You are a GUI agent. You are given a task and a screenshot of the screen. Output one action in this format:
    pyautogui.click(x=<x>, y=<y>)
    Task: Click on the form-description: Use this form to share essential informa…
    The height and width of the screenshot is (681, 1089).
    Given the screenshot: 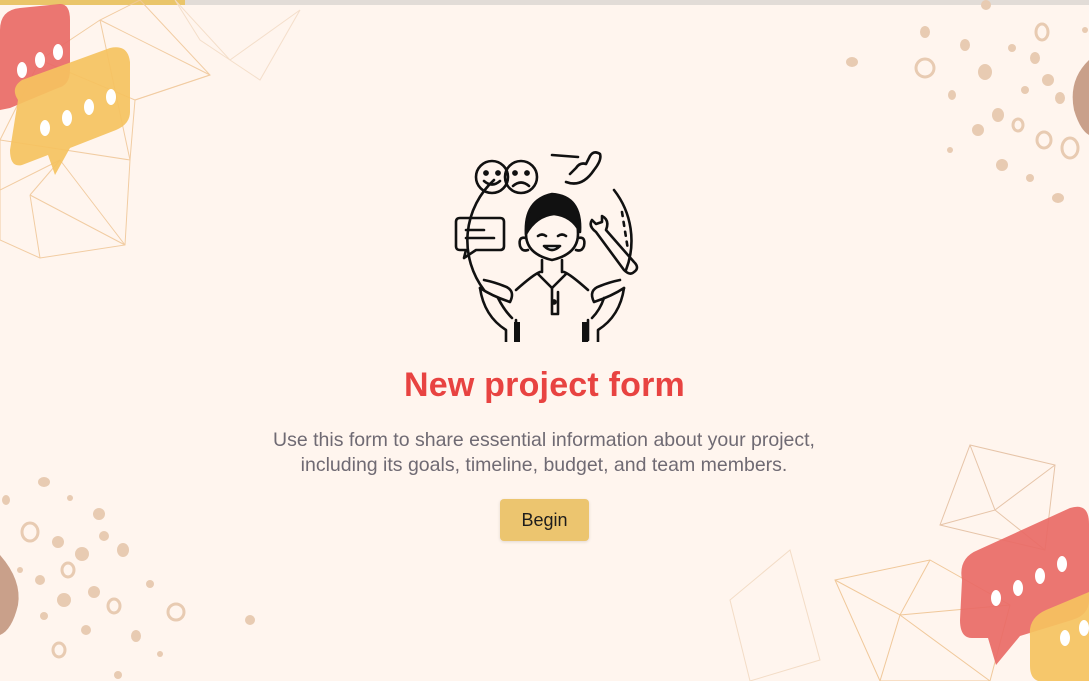 What is the action you would take?
    pyautogui.click(x=544, y=453)
    